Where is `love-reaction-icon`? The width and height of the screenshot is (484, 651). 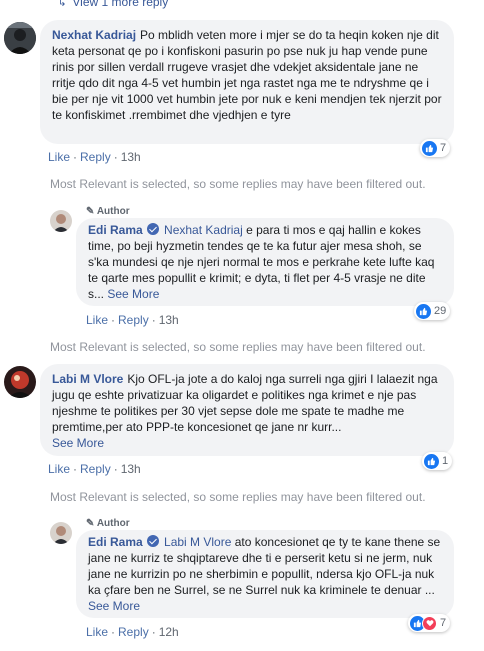 love-reaction-icon is located at coordinates (429, 623).